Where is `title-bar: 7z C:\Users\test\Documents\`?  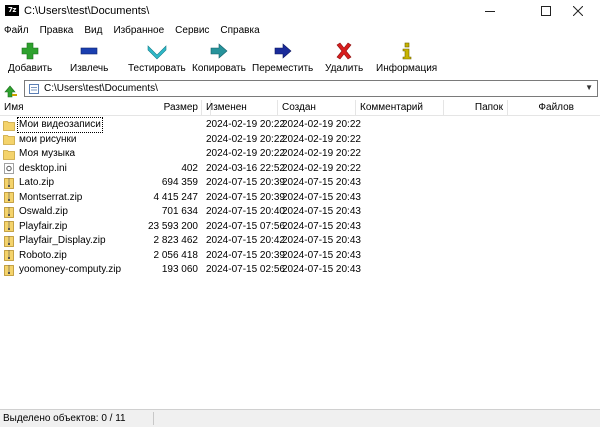
title-bar: 7z C:\Users\test\Documents\ is located at coordinates (300, 11).